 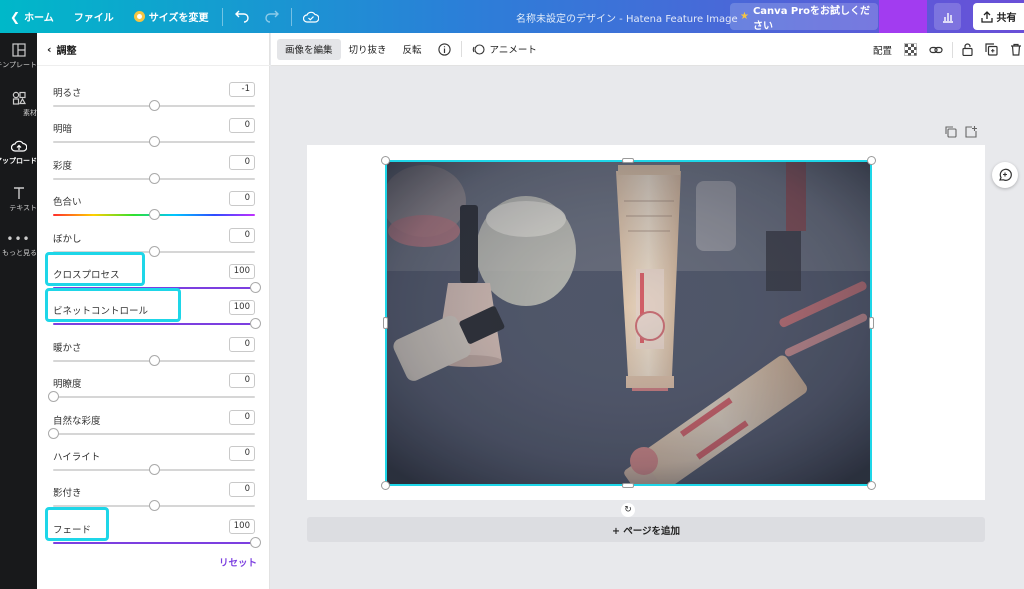 What do you see at coordinates (910, 49) in the screenshot?
I see `transparency-button` at bounding box center [910, 49].